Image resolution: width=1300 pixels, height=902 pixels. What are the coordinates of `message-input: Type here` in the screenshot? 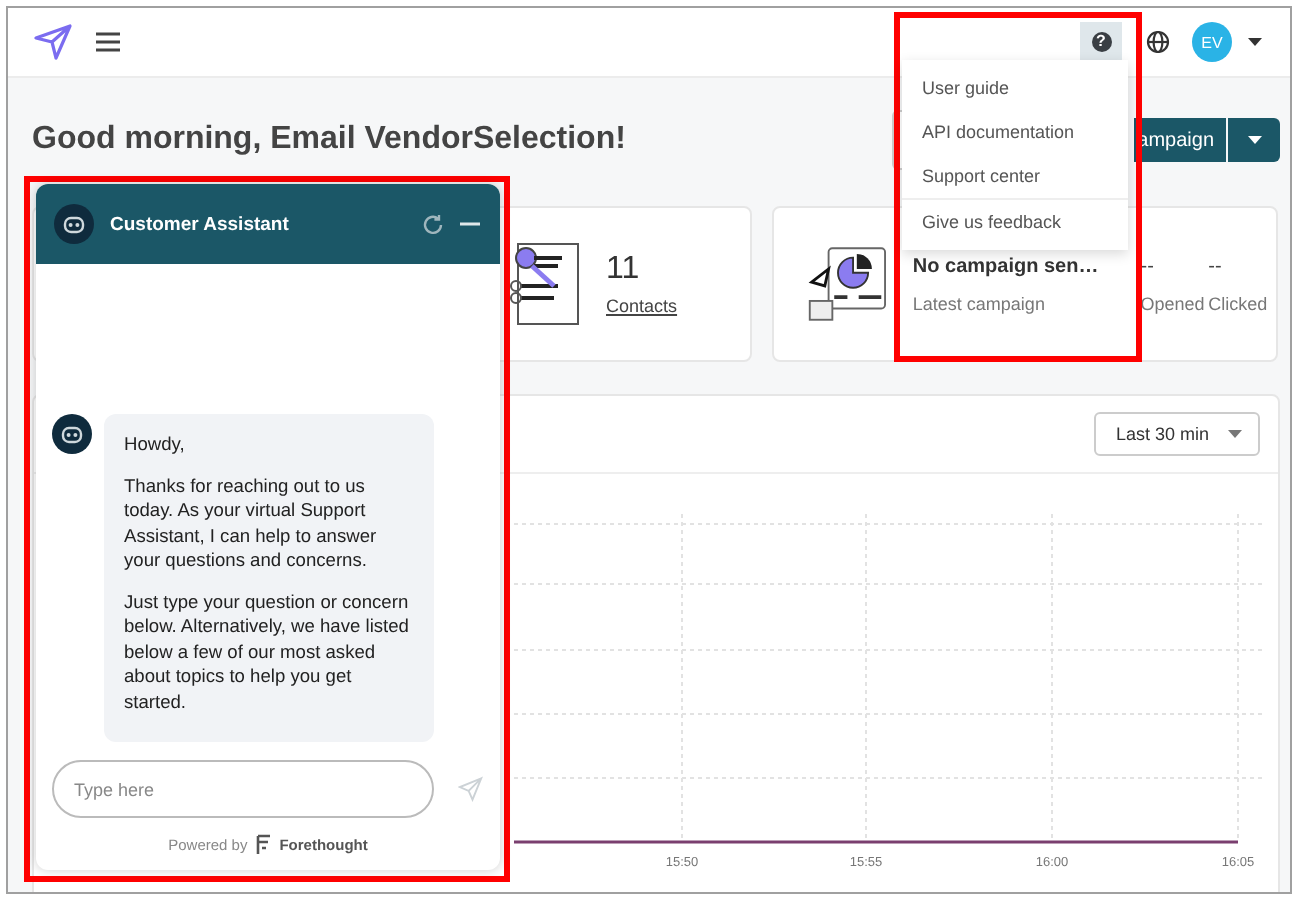 It's located at (243, 789).